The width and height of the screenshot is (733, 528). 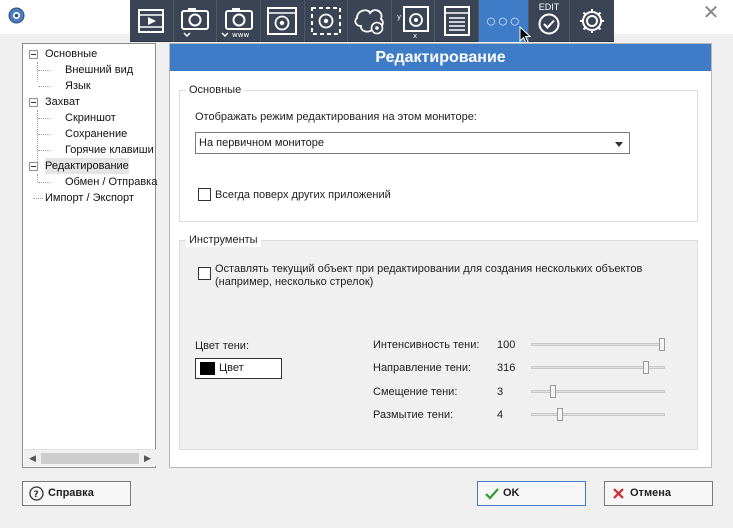 What do you see at coordinates (412, 143) in the screenshot?
I see `monitor-select: На первичном мониторе` at bounding box center [412, 143].